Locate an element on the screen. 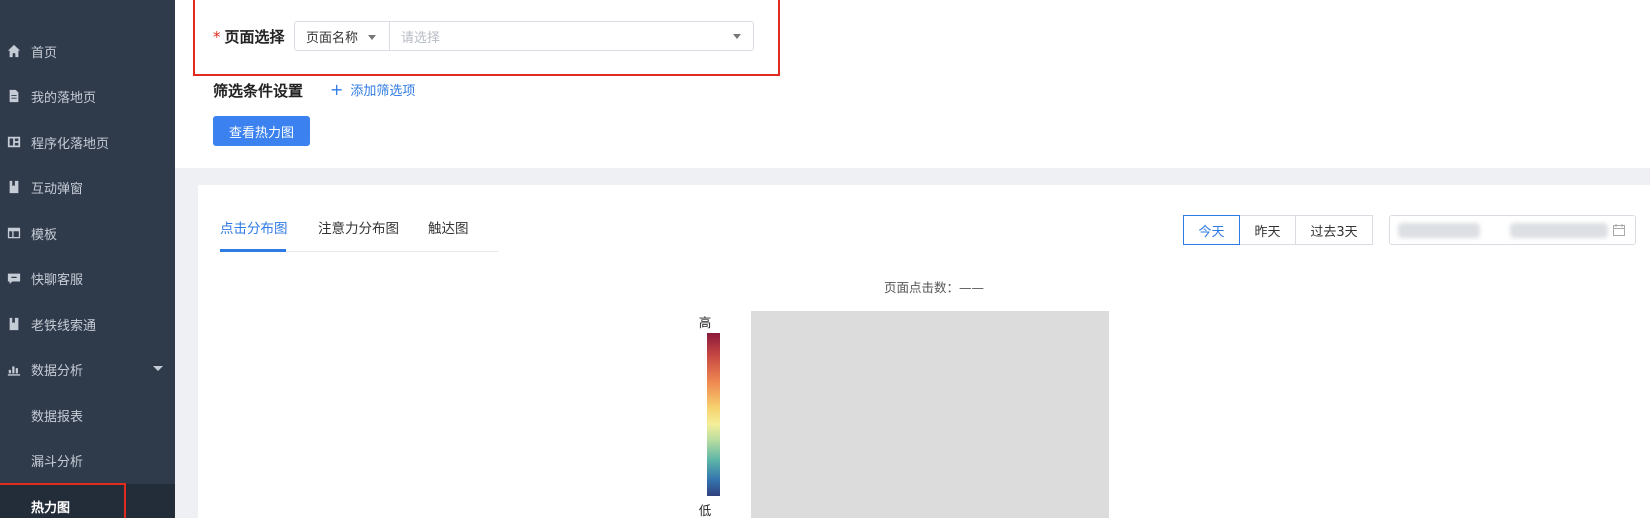  page-select-text: 页面选择 is located at coordinates (254, 37).